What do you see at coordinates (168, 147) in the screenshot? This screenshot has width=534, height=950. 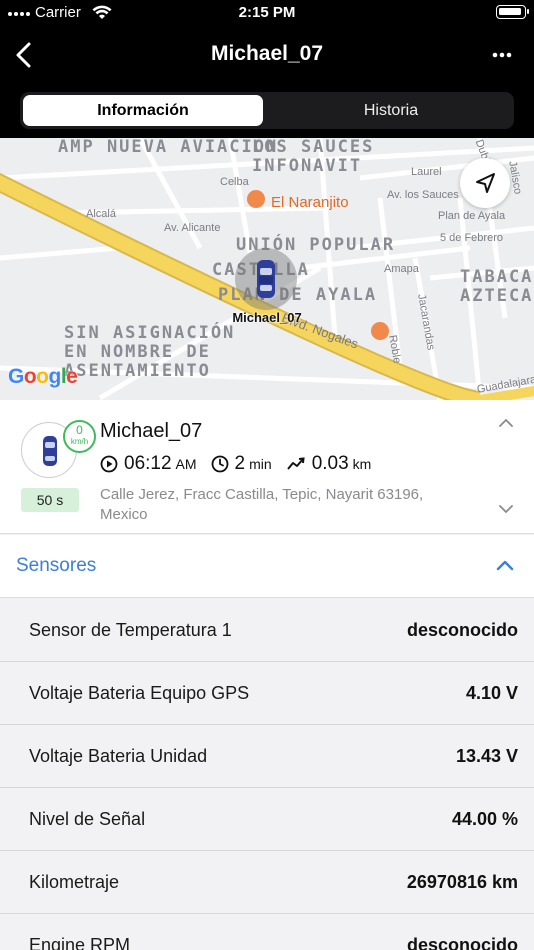 I see `map-area-label: AMP NUEVA AVIACIÓN` at bounding box center [168, 147].